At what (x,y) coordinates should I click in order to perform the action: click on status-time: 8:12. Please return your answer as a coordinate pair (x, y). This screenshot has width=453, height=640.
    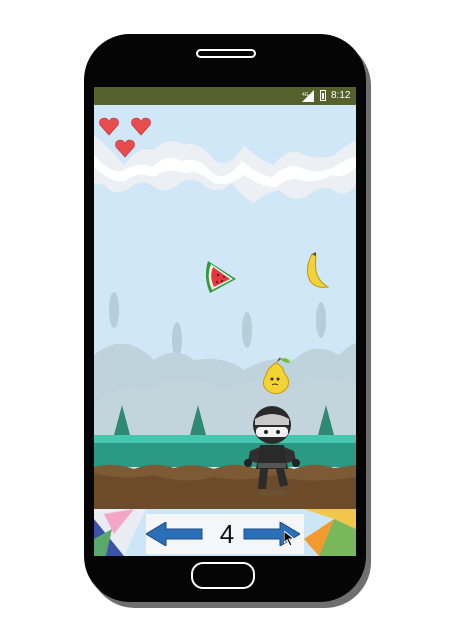
    Looking at the image, I should click on (341, 95).